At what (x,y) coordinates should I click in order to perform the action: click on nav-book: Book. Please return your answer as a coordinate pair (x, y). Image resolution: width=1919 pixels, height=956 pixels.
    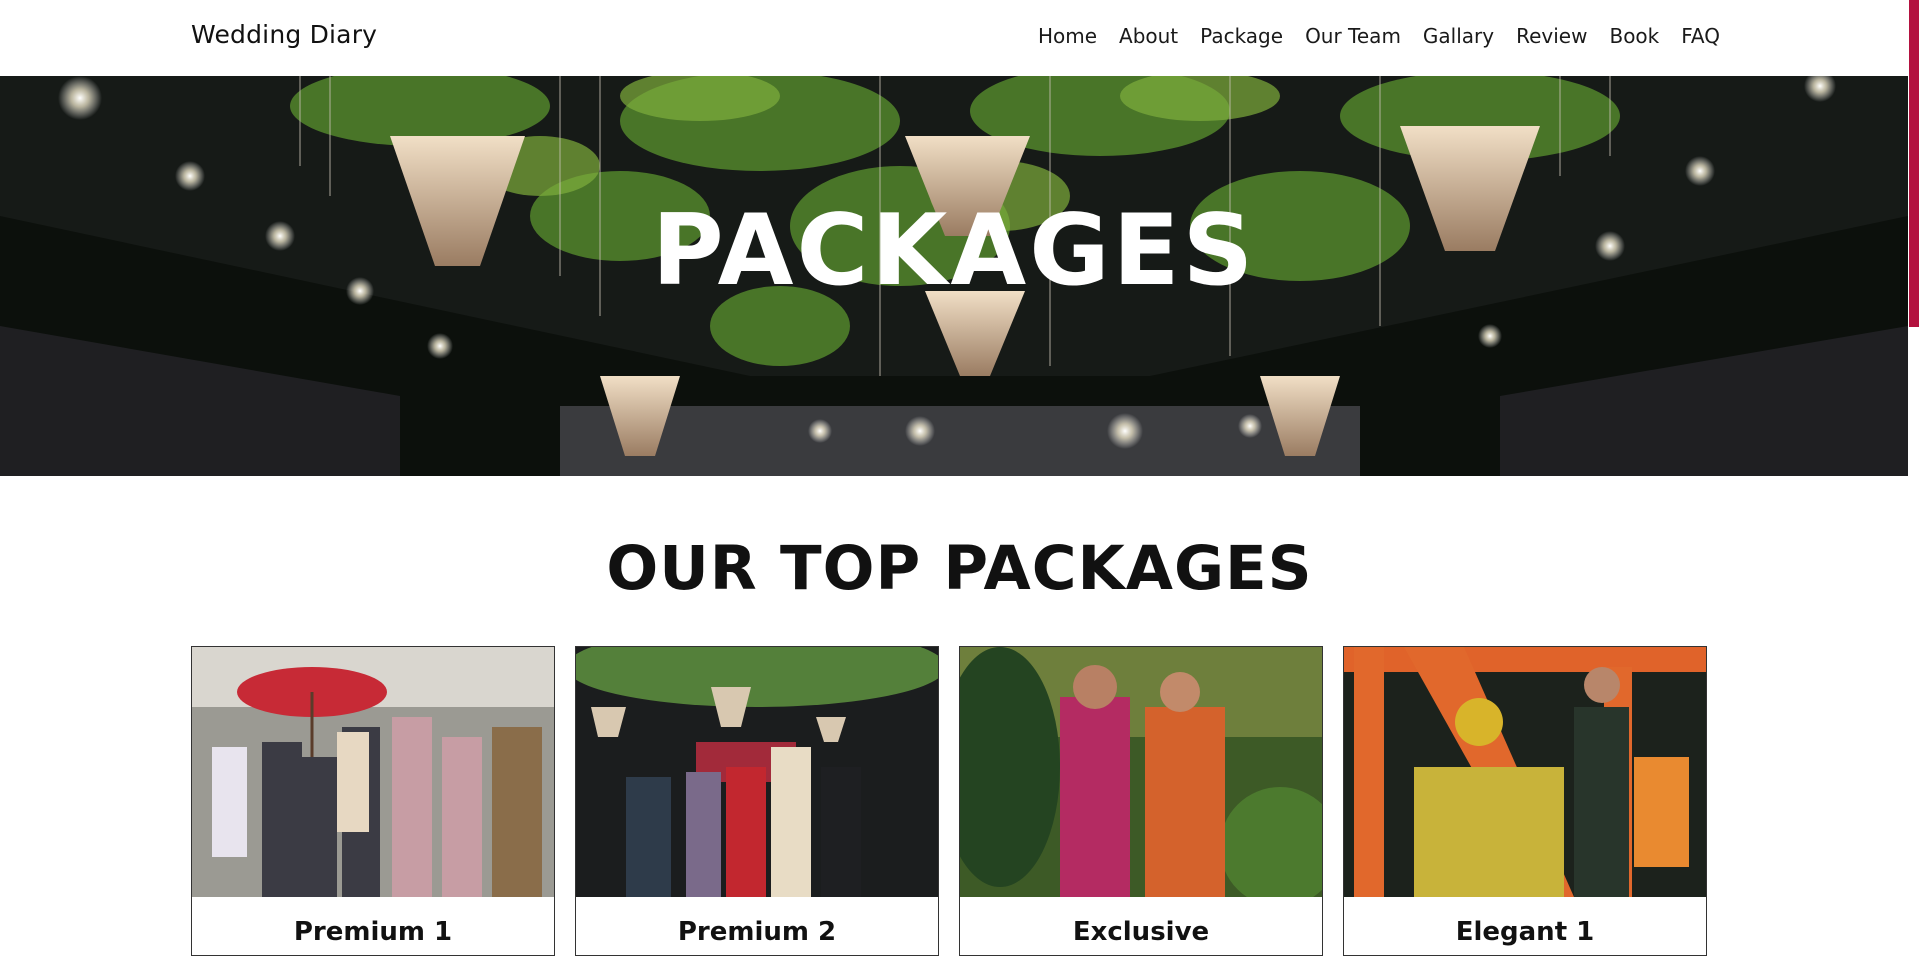
    Looking at the image, I should click on (1634, 36).